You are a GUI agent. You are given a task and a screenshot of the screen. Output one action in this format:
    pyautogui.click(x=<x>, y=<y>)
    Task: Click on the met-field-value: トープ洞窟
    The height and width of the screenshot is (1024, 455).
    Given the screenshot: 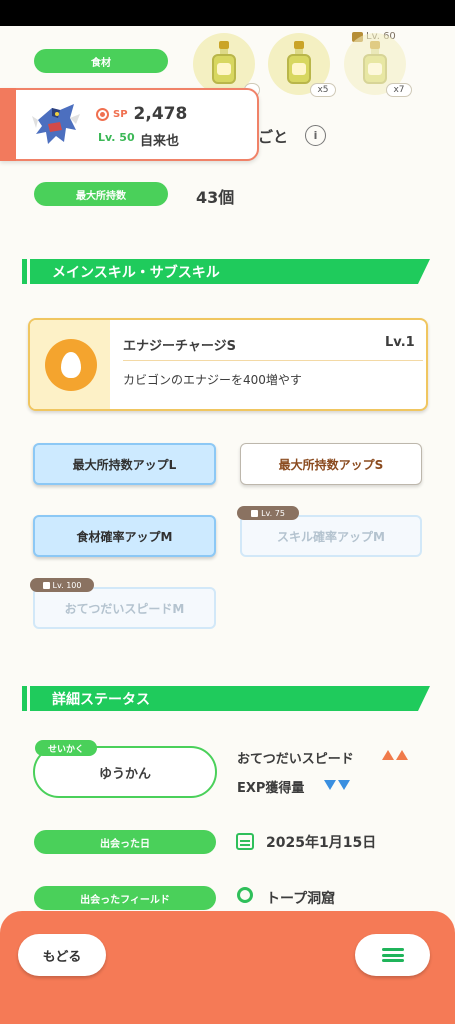 What is the action you would take?
    pyautogui.click(x=301, y=899)
    